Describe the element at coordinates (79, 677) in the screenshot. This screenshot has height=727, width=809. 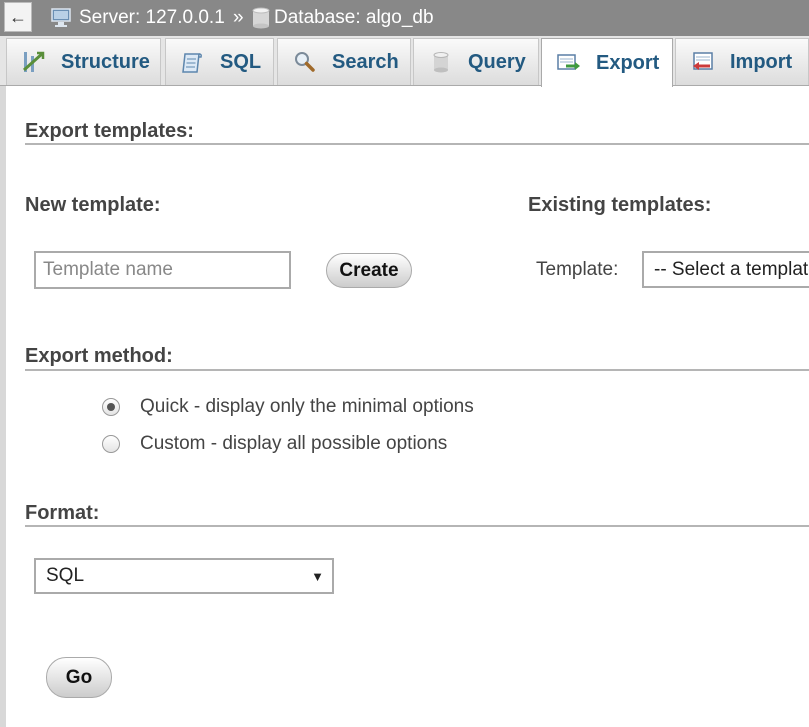
I see `go-button: Go` at that location.